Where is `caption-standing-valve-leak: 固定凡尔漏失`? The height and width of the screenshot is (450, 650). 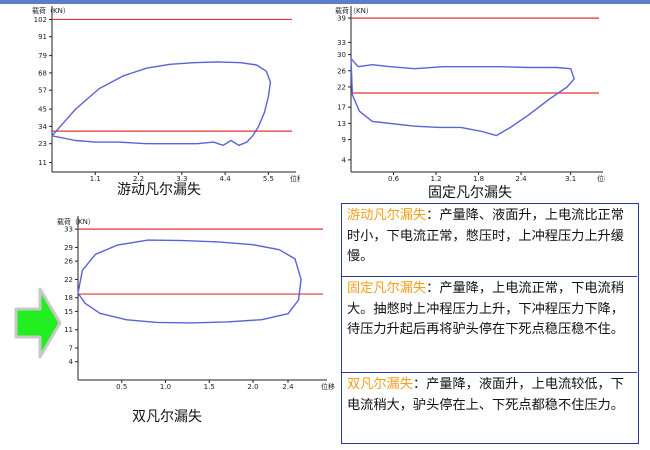
caption-standing-valve-leak: 固定凡尔漏失 is located at coordinates (470, 193).